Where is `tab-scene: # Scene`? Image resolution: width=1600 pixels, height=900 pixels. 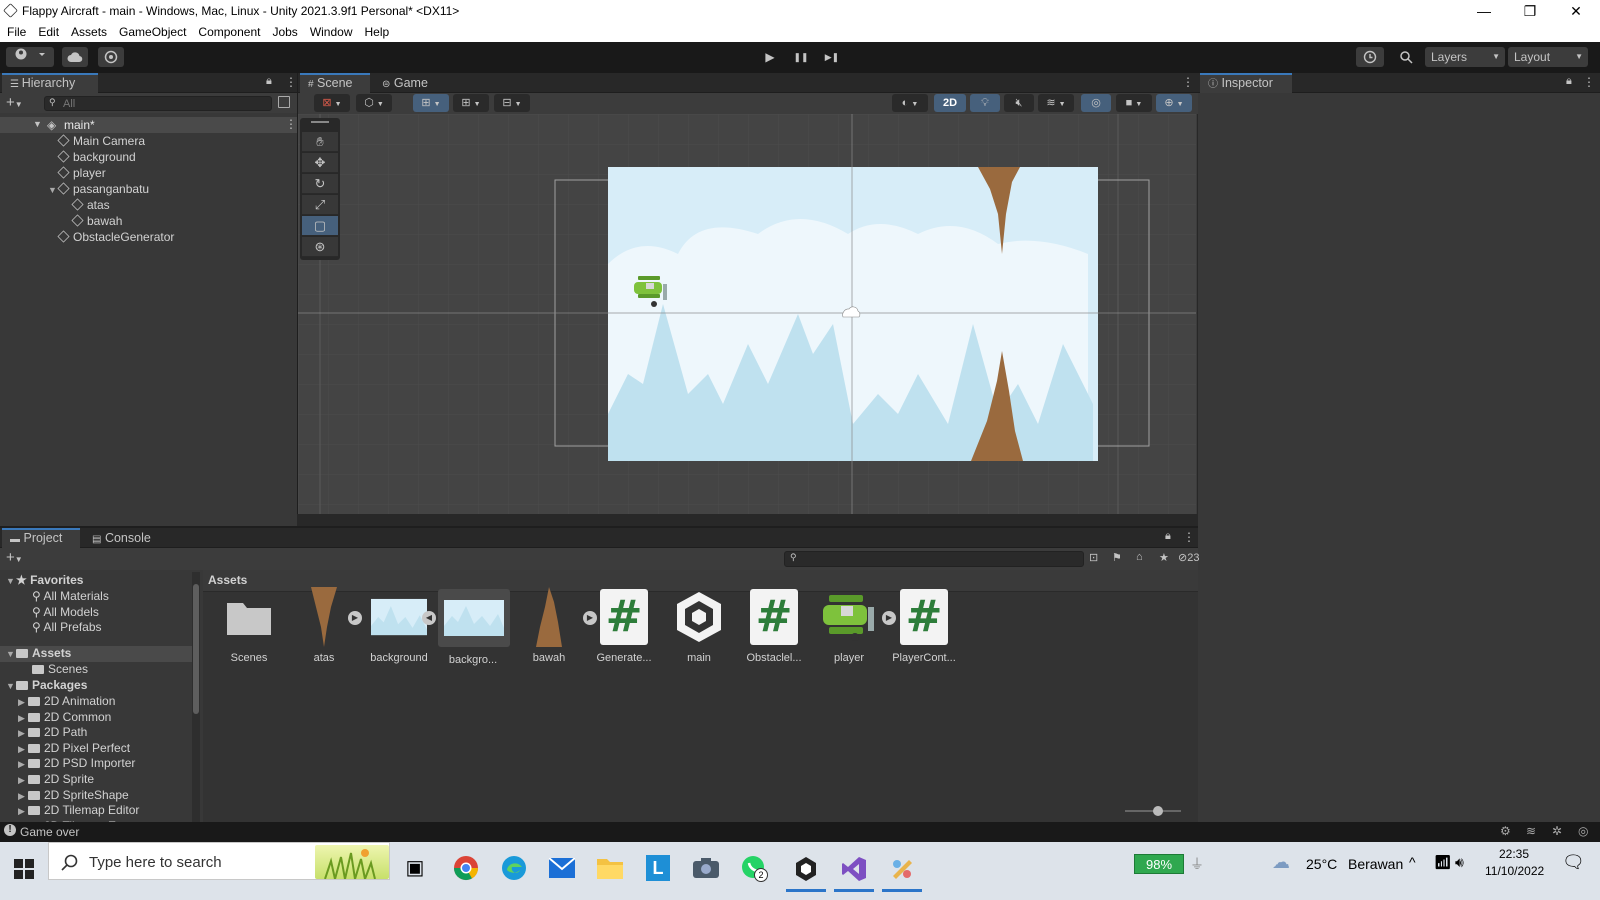
tab-scene: # Scene is located at coordinates (335, 83).